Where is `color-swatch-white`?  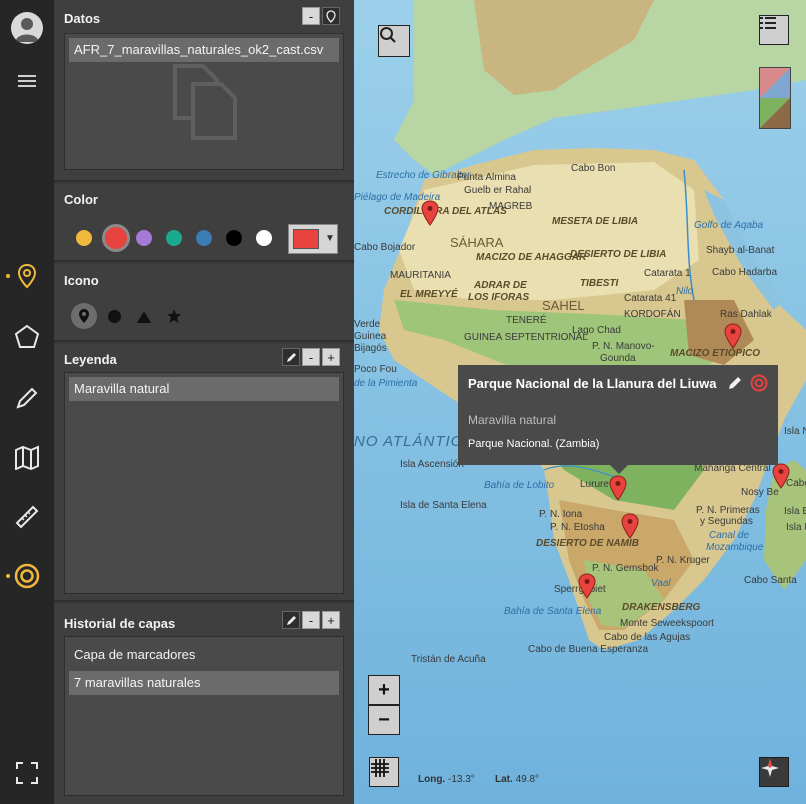 color-swatch-white is located at coordinates (264, 238).